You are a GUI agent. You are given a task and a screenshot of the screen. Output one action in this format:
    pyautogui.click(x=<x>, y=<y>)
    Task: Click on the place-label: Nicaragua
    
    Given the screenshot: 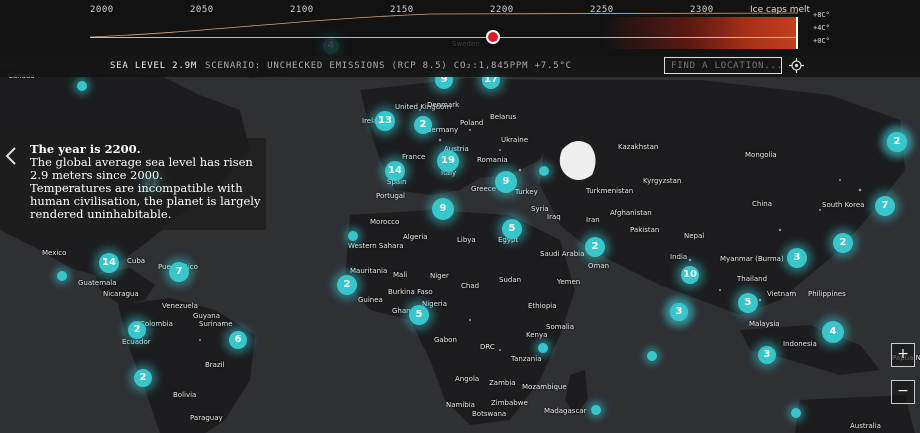 What is the action you would take?
    pyautogui.click(x=121, y=294)
    